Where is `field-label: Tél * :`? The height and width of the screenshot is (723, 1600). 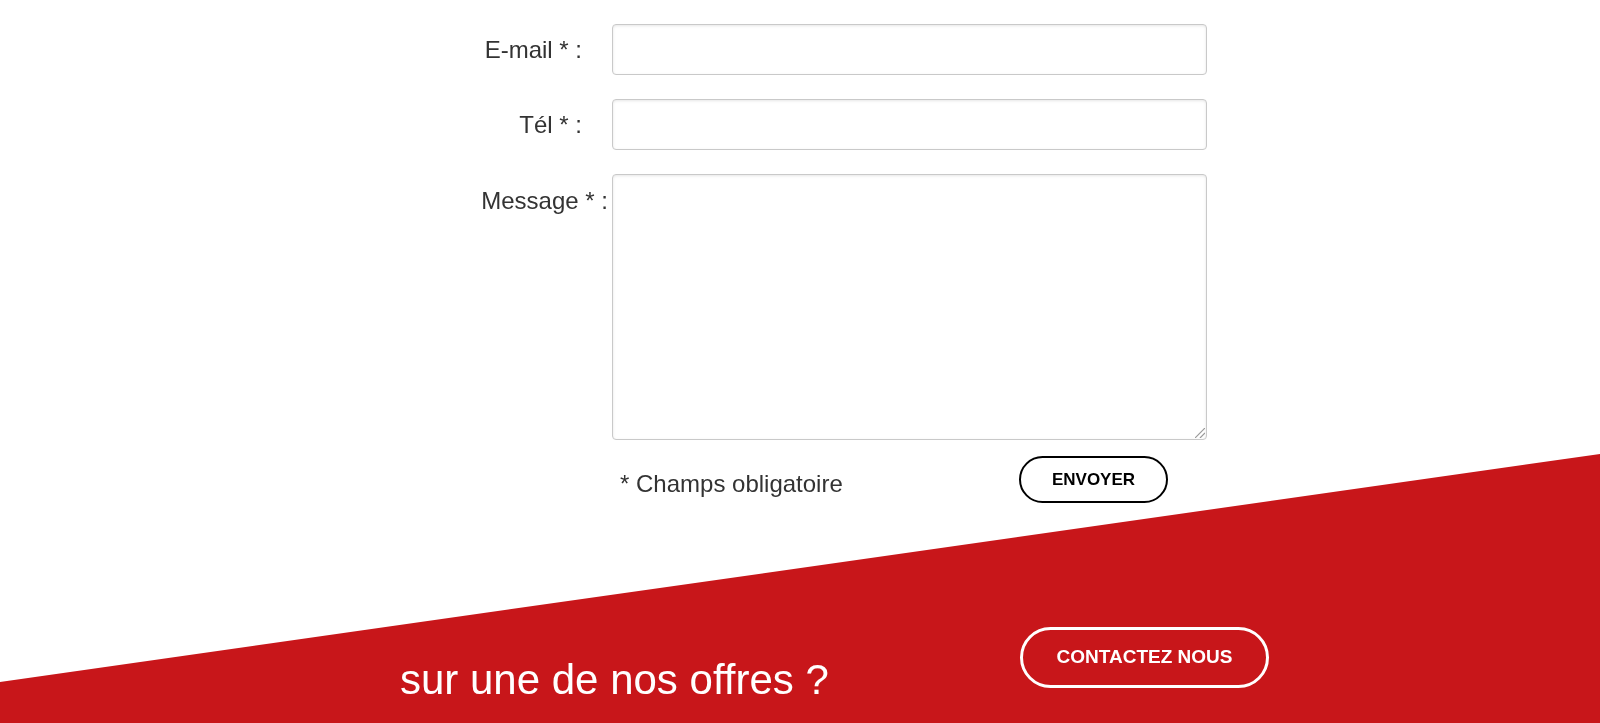 field-label: Tél * : is located at coordinates (550, 124).